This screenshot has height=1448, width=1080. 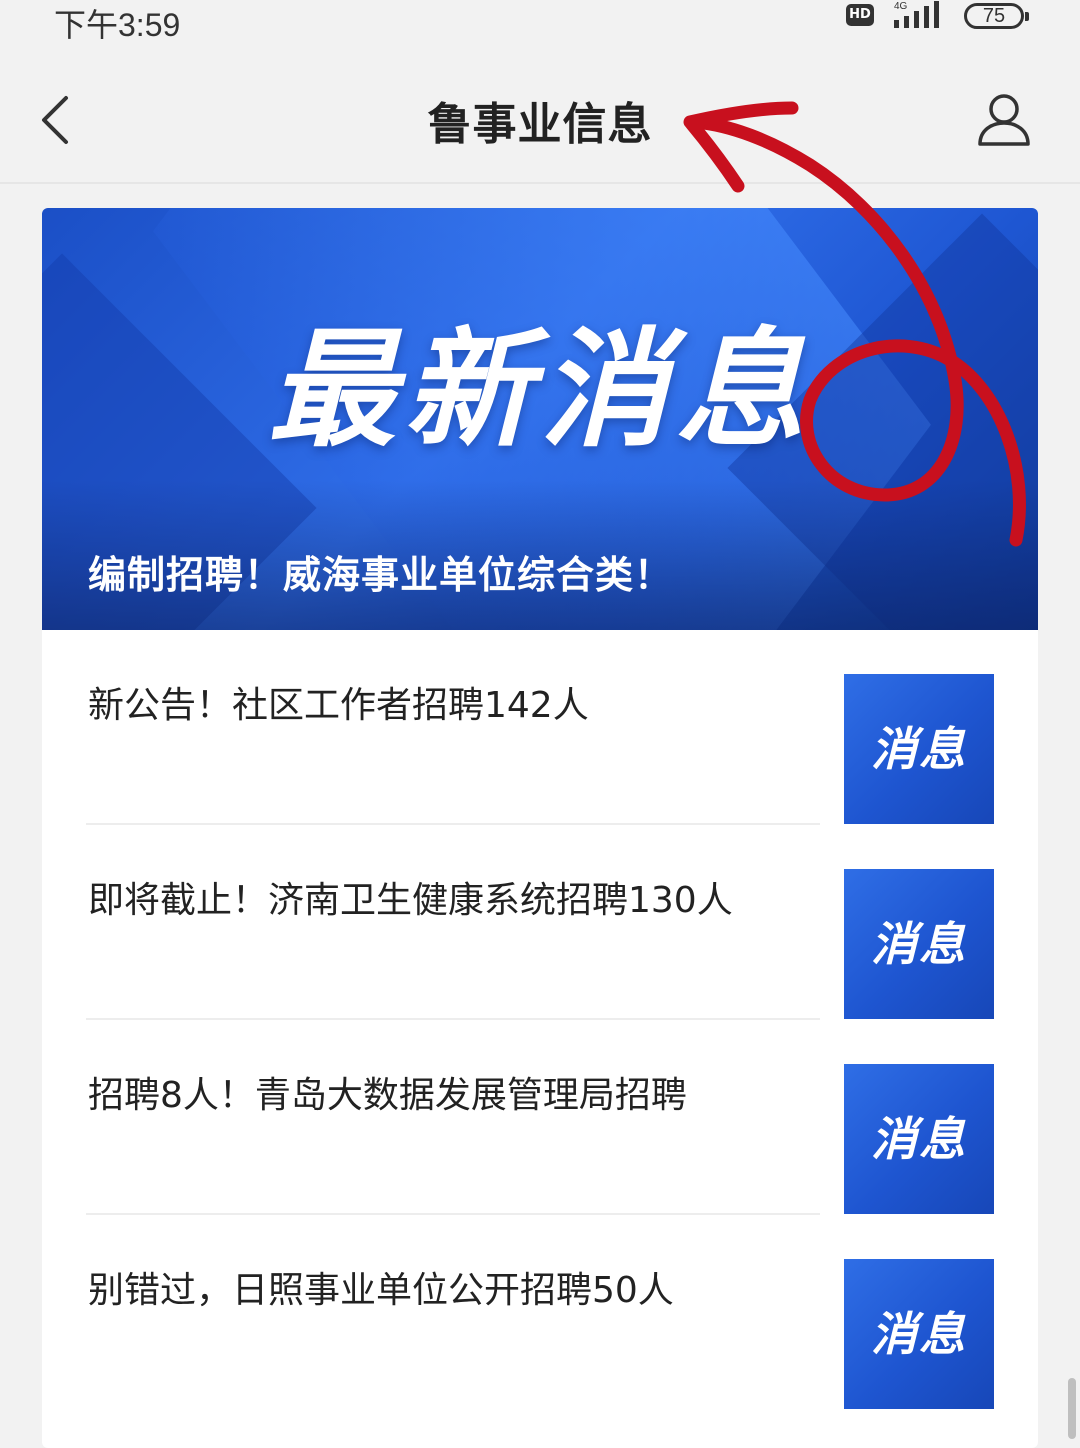 I want to click on status-bar: 下午3:59 HD 4G 75, so click(x=540, y=23).